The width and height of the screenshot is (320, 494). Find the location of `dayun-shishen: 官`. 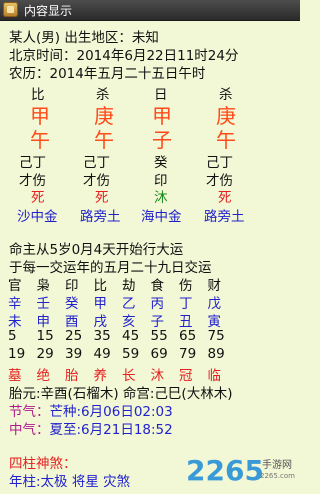

dayun-shishen: 官 is located at coordinates (15, 286).